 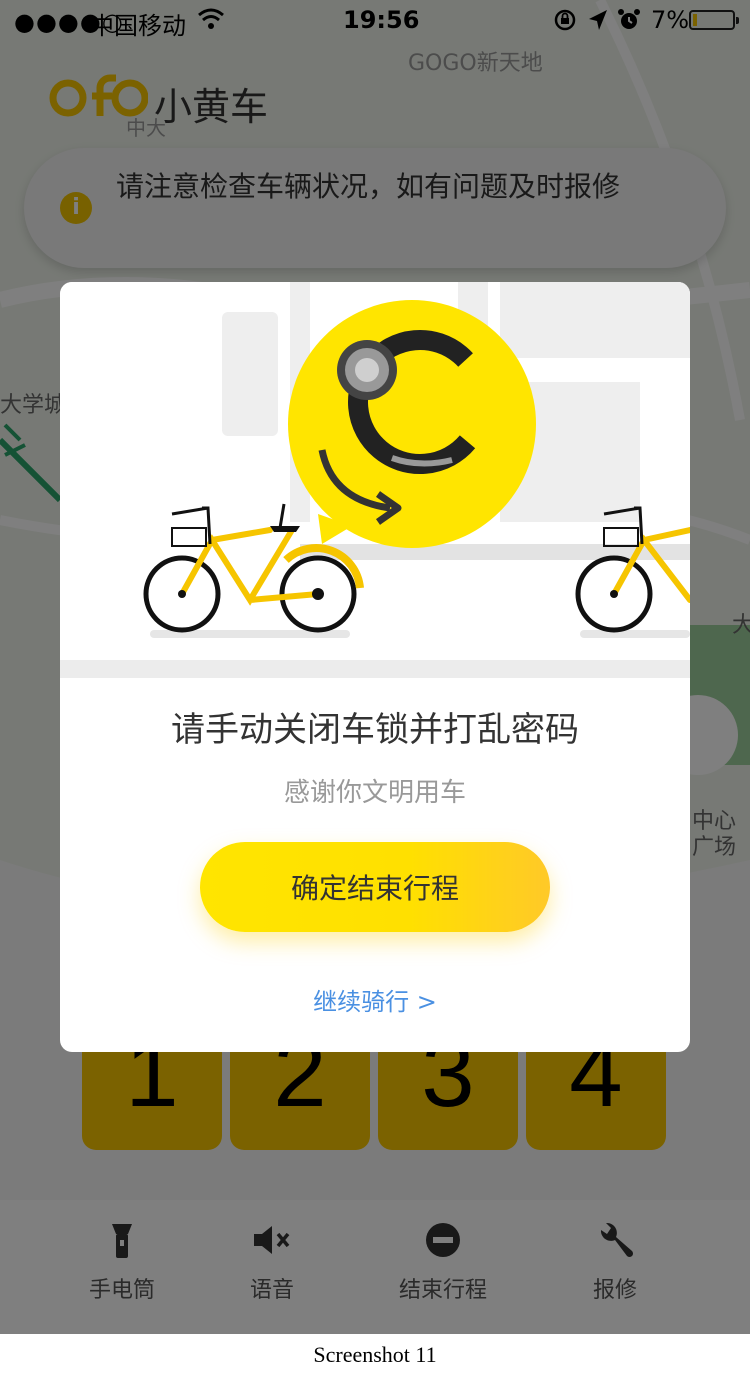 I want to click on confirm-end-trip-button: 确定结束行程, so click(x=375, y=887).